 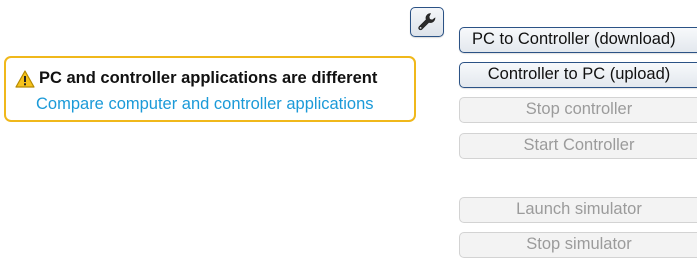 I want to click on settings-button, so click(x=427, y=22).